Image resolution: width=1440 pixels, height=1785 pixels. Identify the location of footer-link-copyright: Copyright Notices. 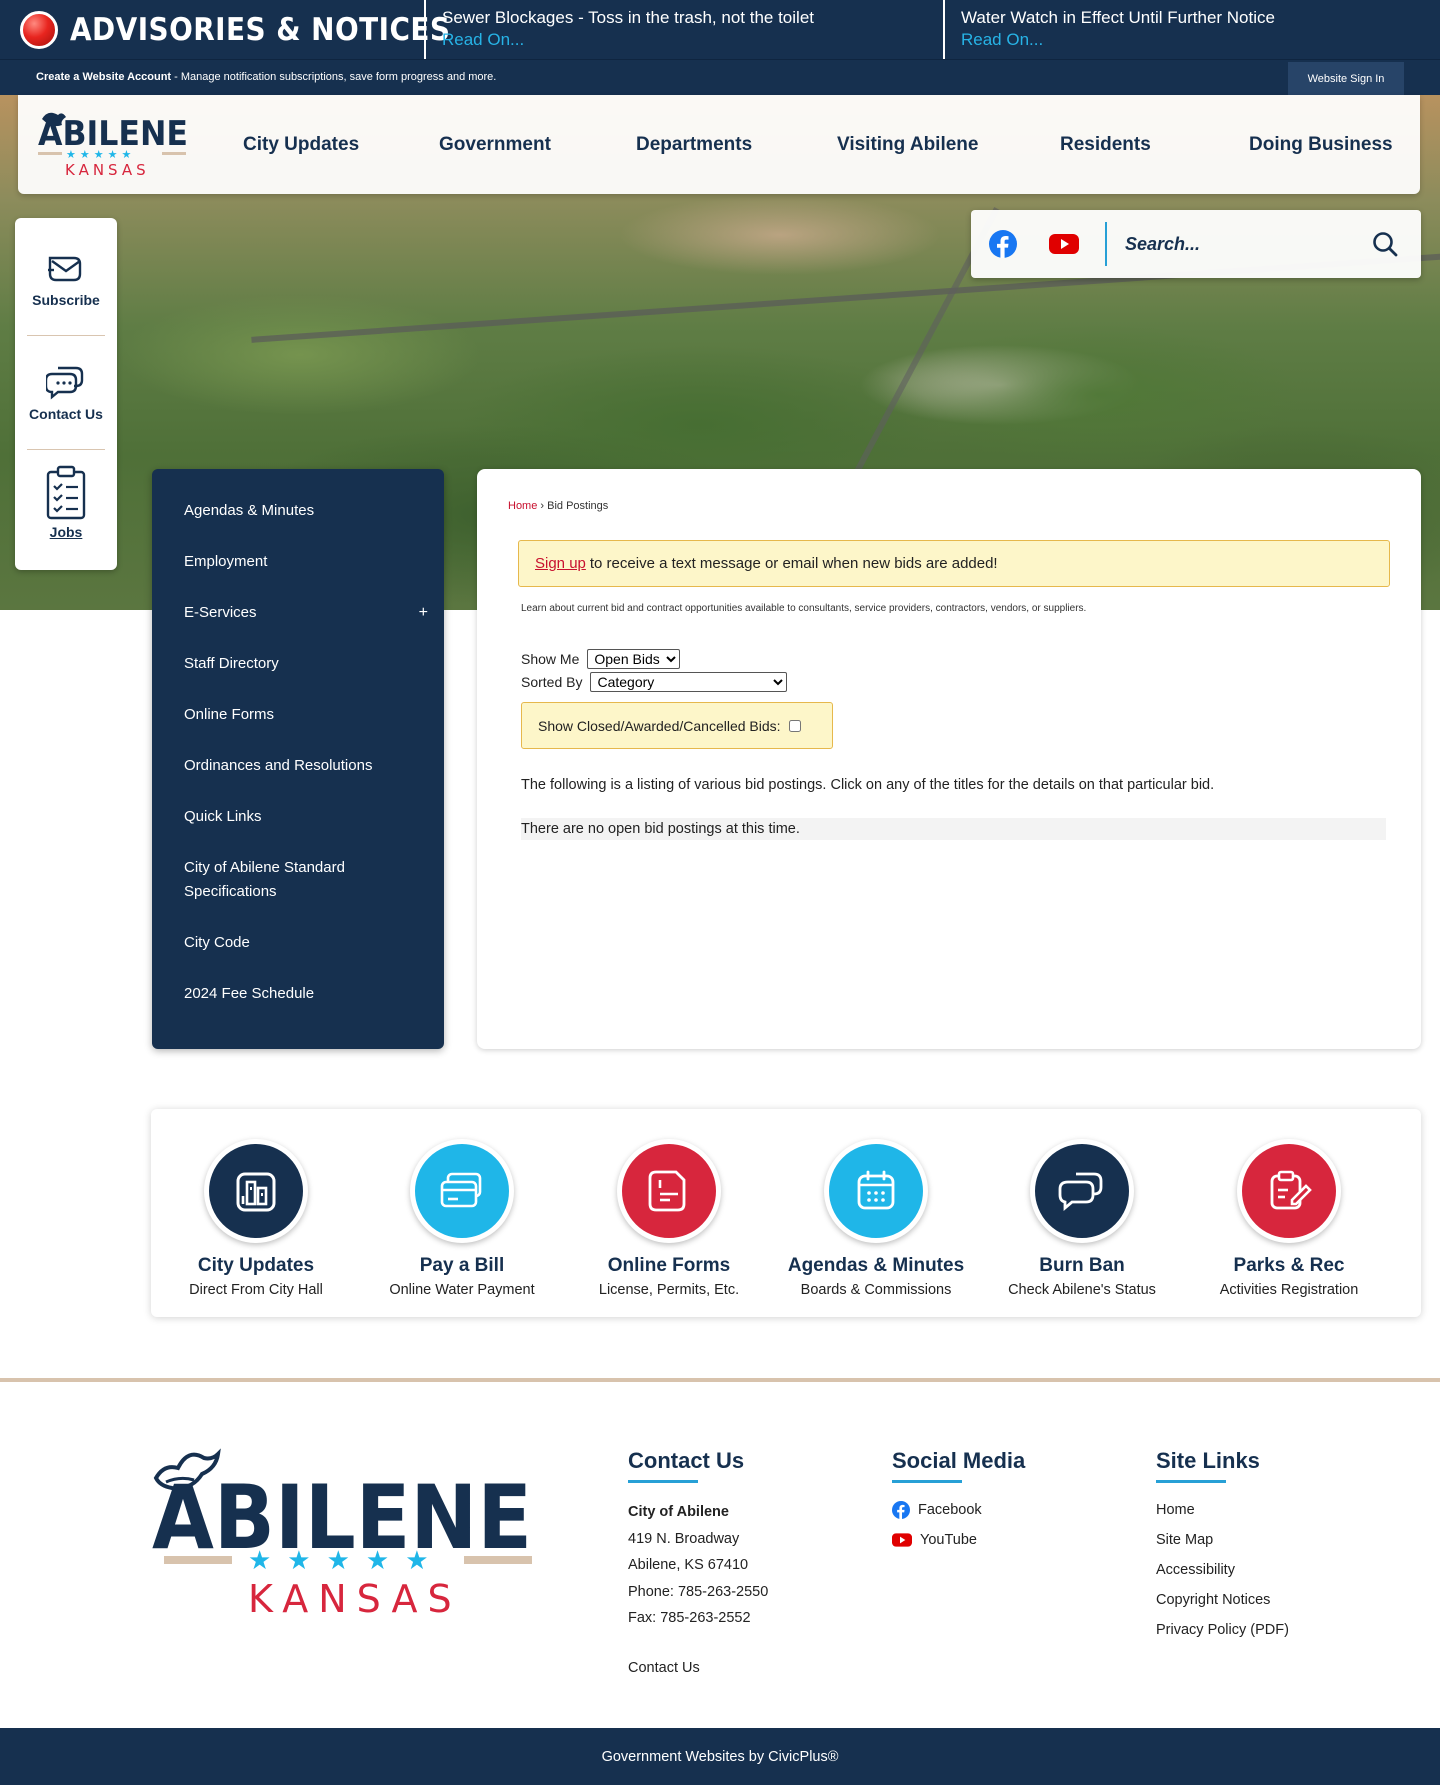
(1222, 1600).